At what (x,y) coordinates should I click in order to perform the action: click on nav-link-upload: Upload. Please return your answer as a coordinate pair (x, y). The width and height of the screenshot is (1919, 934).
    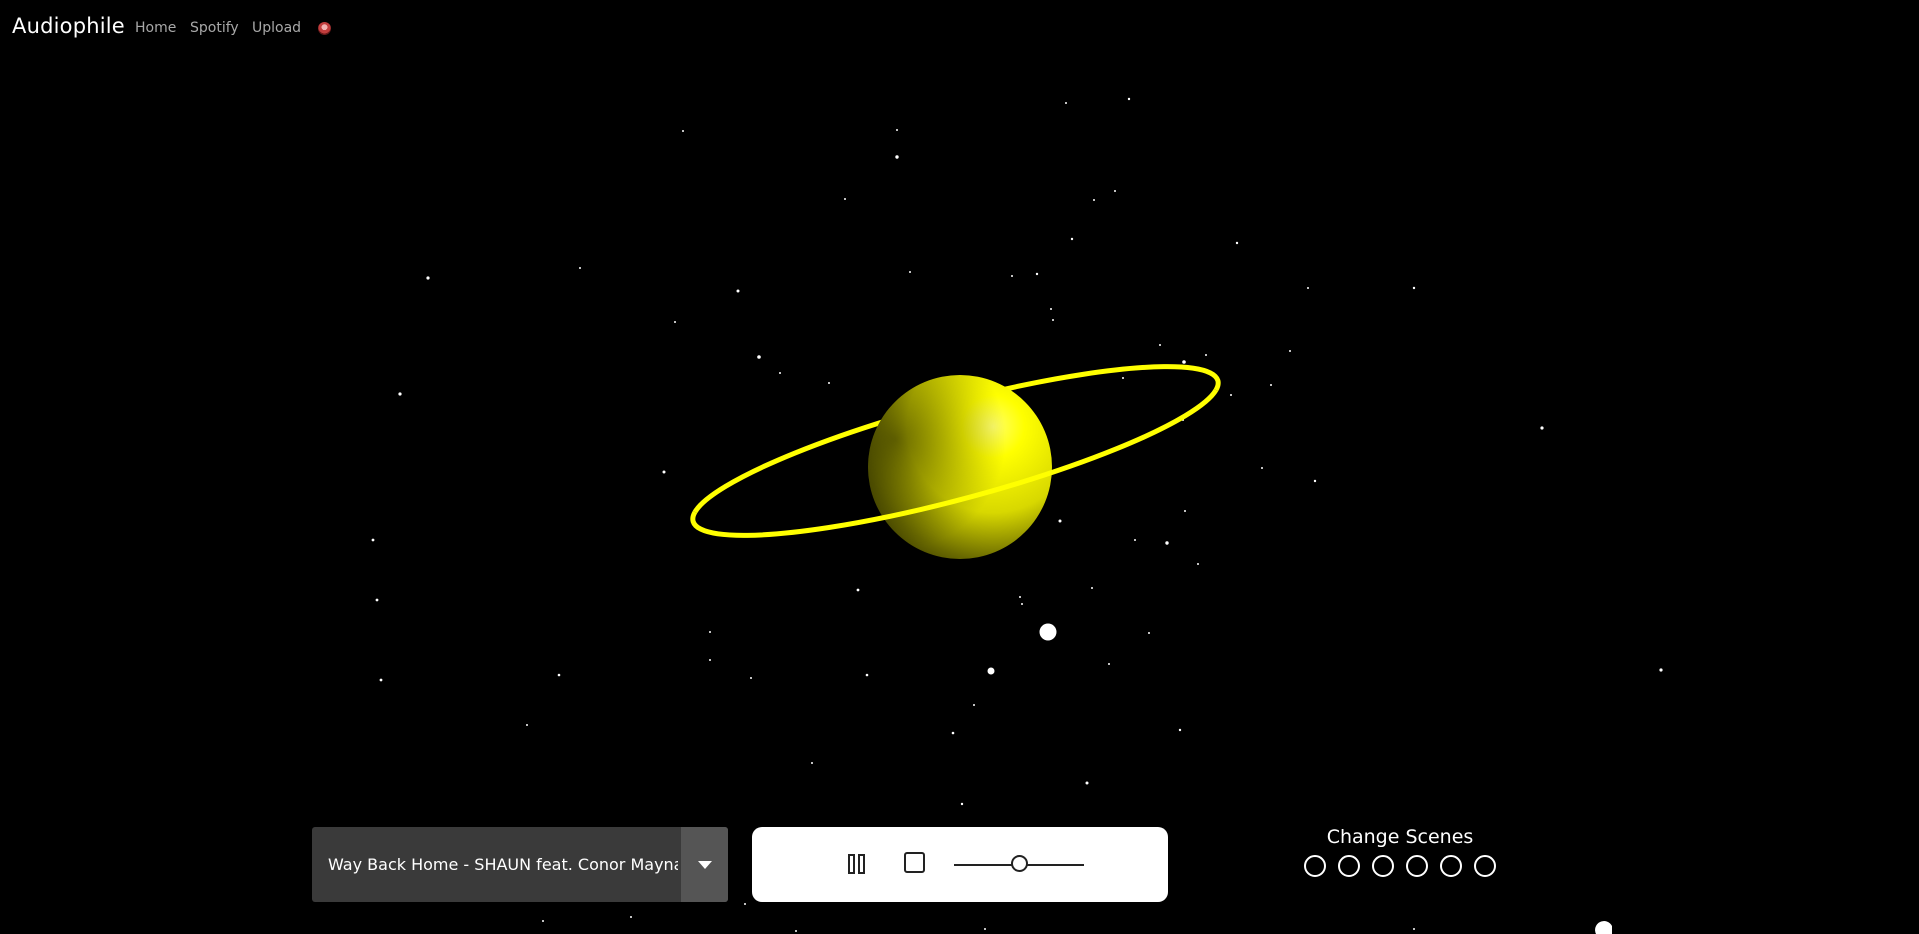
    Looking at the image, I should click on (276, 28).